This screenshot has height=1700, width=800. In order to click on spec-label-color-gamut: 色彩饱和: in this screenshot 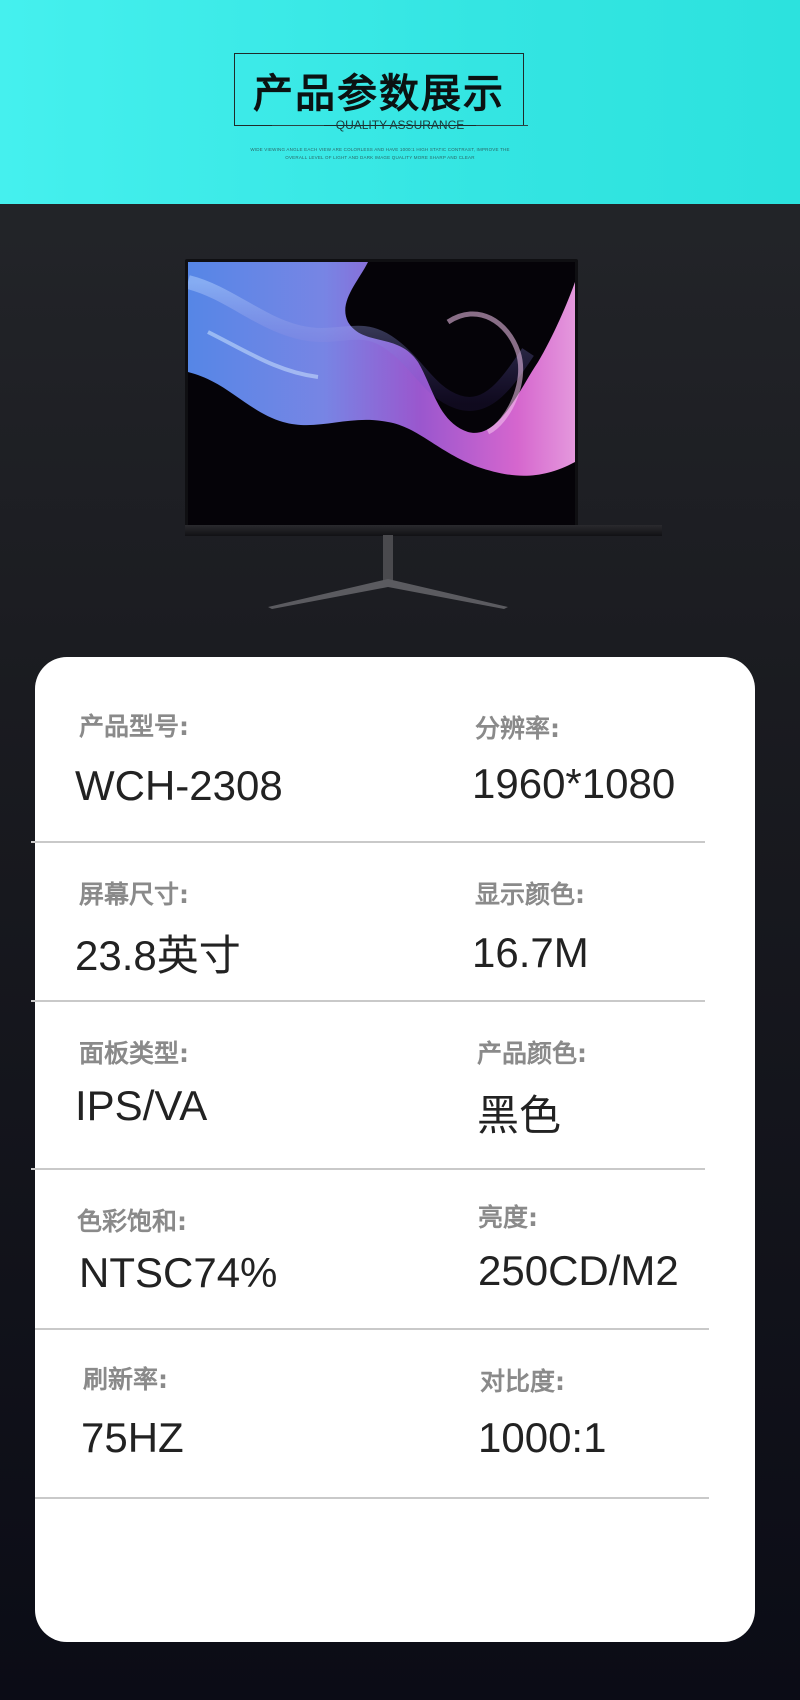, I will do `click(132, 1221)`.